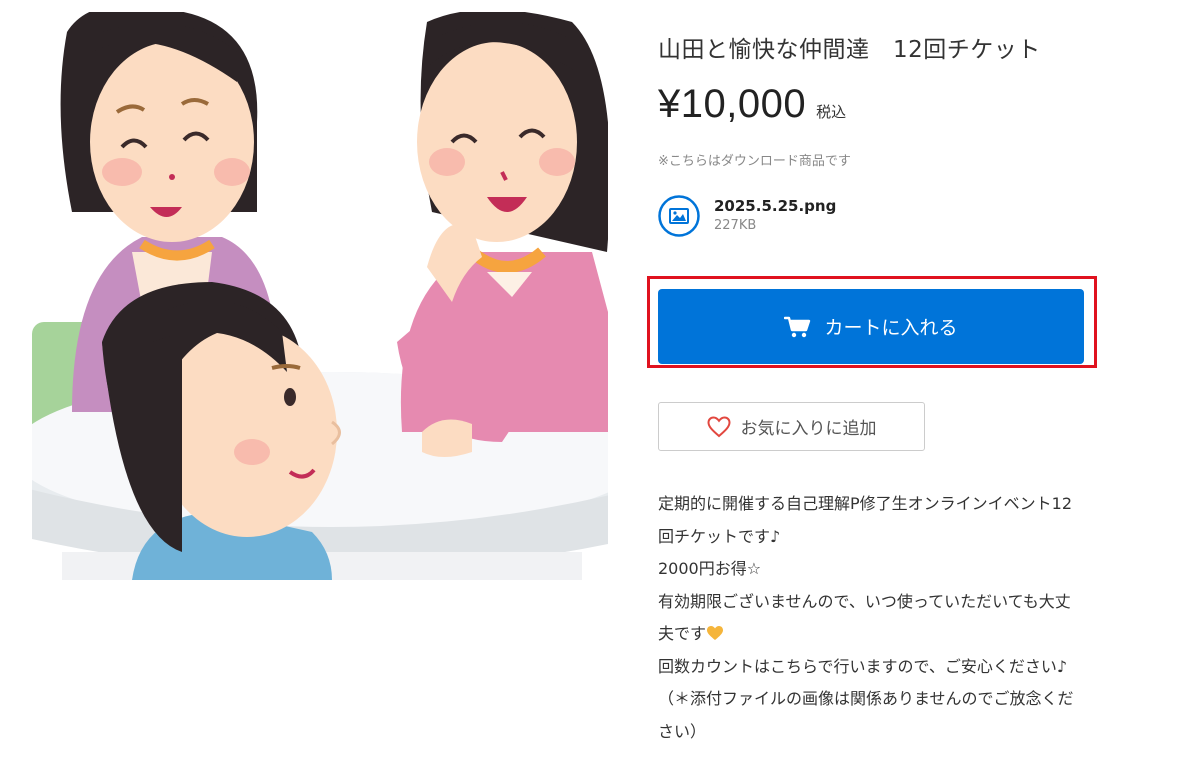 The image size is (1200, 760). I want to click on add-to-cart-button: カートに入れる, so click(871, 326).